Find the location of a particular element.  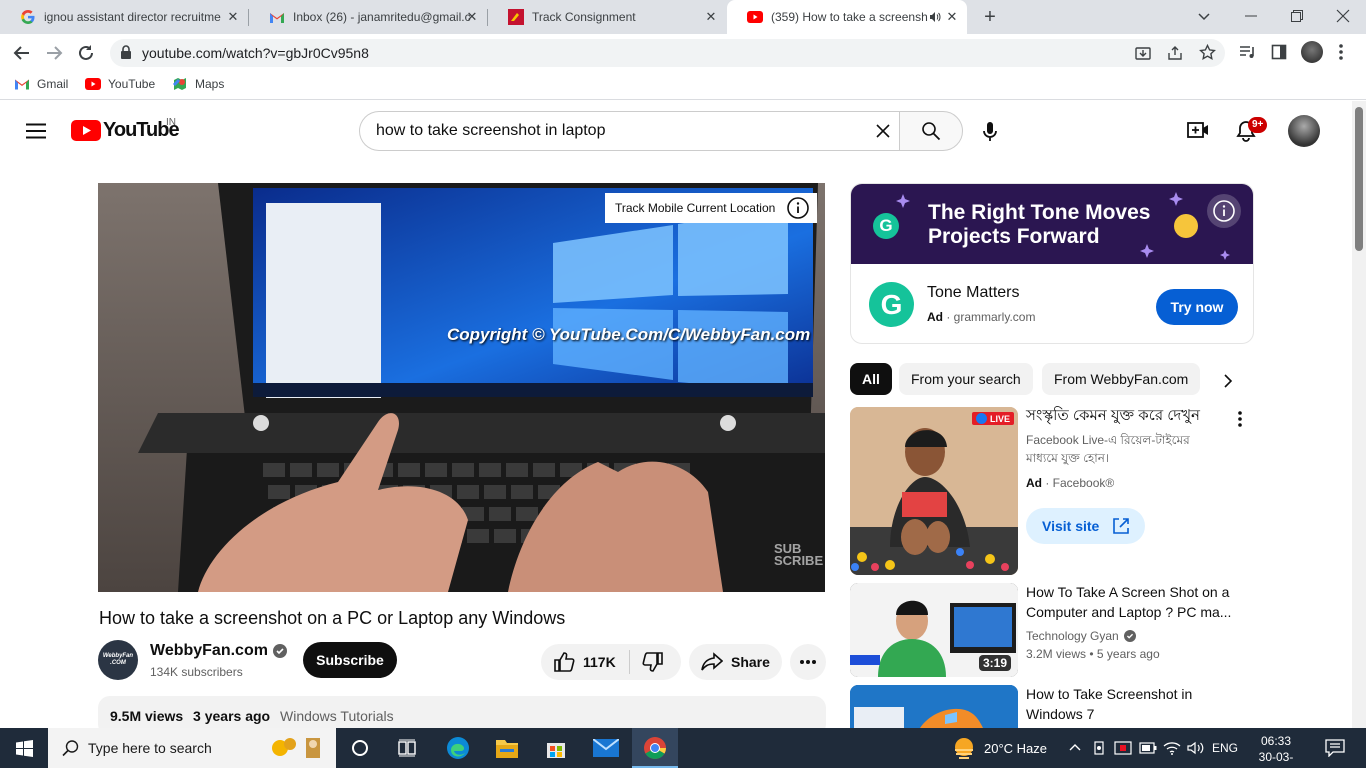

chip-from-your-search: From your search is located at coordinates (966, 379).